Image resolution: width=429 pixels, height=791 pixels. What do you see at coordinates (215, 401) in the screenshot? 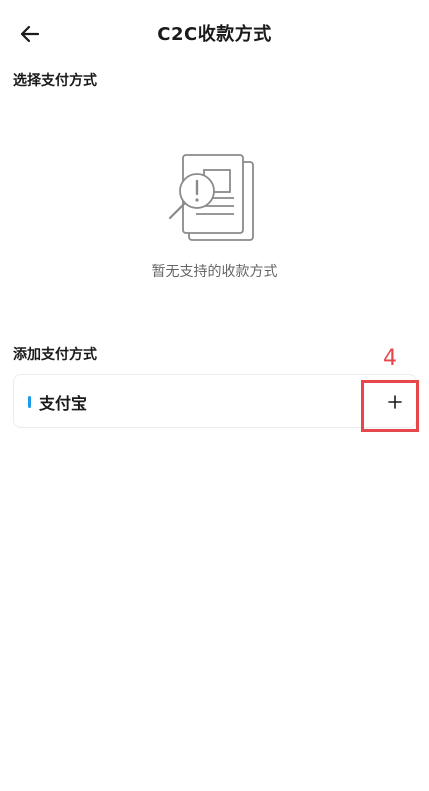
I see `payment-method-alipay: 支付宝` at bounding box center [215, 401].